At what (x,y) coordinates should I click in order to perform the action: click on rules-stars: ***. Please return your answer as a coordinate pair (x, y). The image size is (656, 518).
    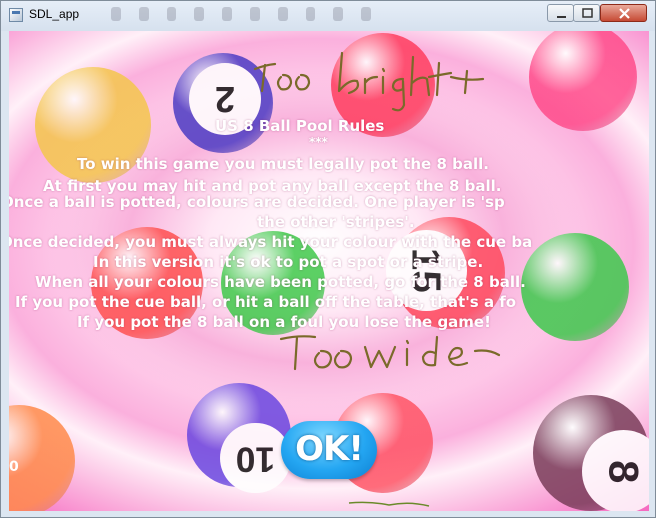
    Looking at the image, I should click on (318, 142).